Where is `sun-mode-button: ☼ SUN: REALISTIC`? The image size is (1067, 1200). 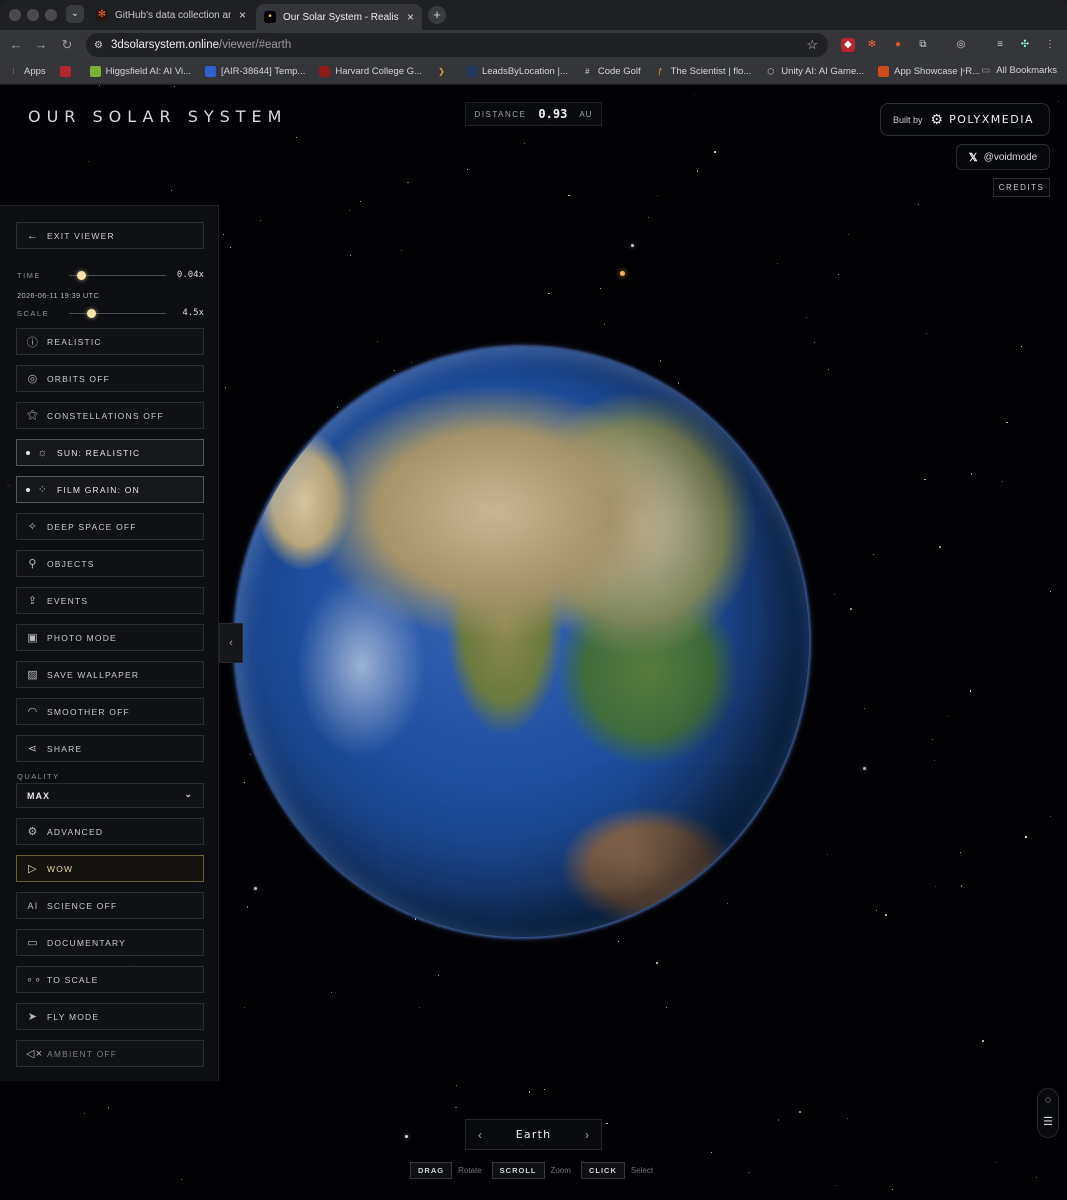 sun-mode-button: ☼ SUN: REALISTIC is located at coordinates (110, 452).